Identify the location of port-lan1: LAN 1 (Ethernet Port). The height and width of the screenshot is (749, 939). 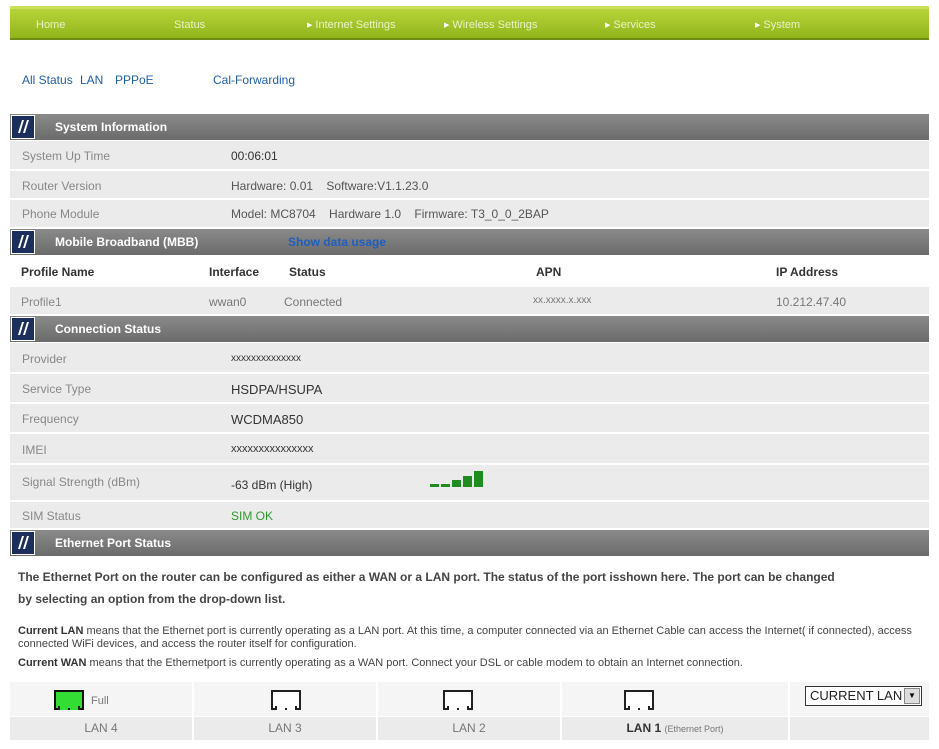
(675, 711).